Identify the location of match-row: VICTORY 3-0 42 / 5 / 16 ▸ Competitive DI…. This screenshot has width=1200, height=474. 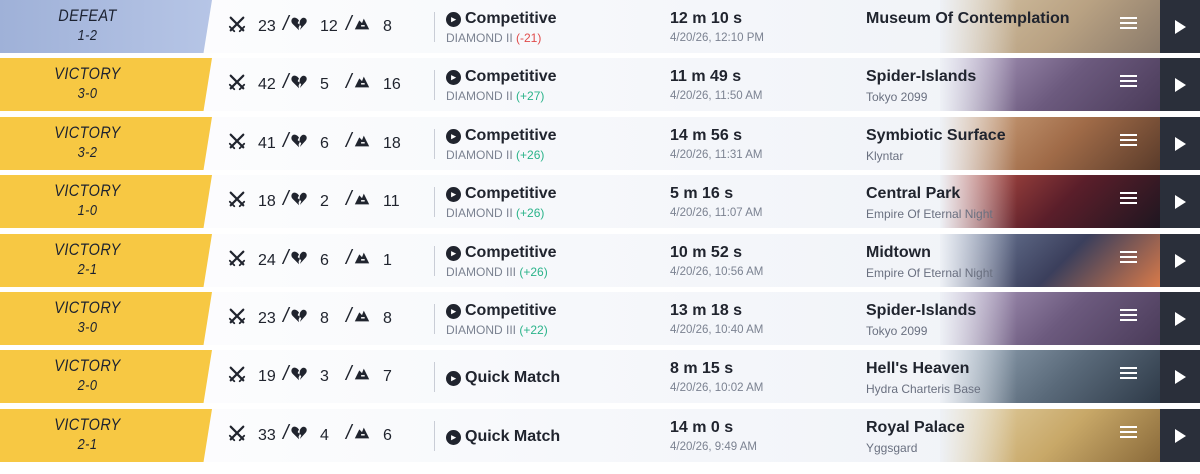
(600, 84).